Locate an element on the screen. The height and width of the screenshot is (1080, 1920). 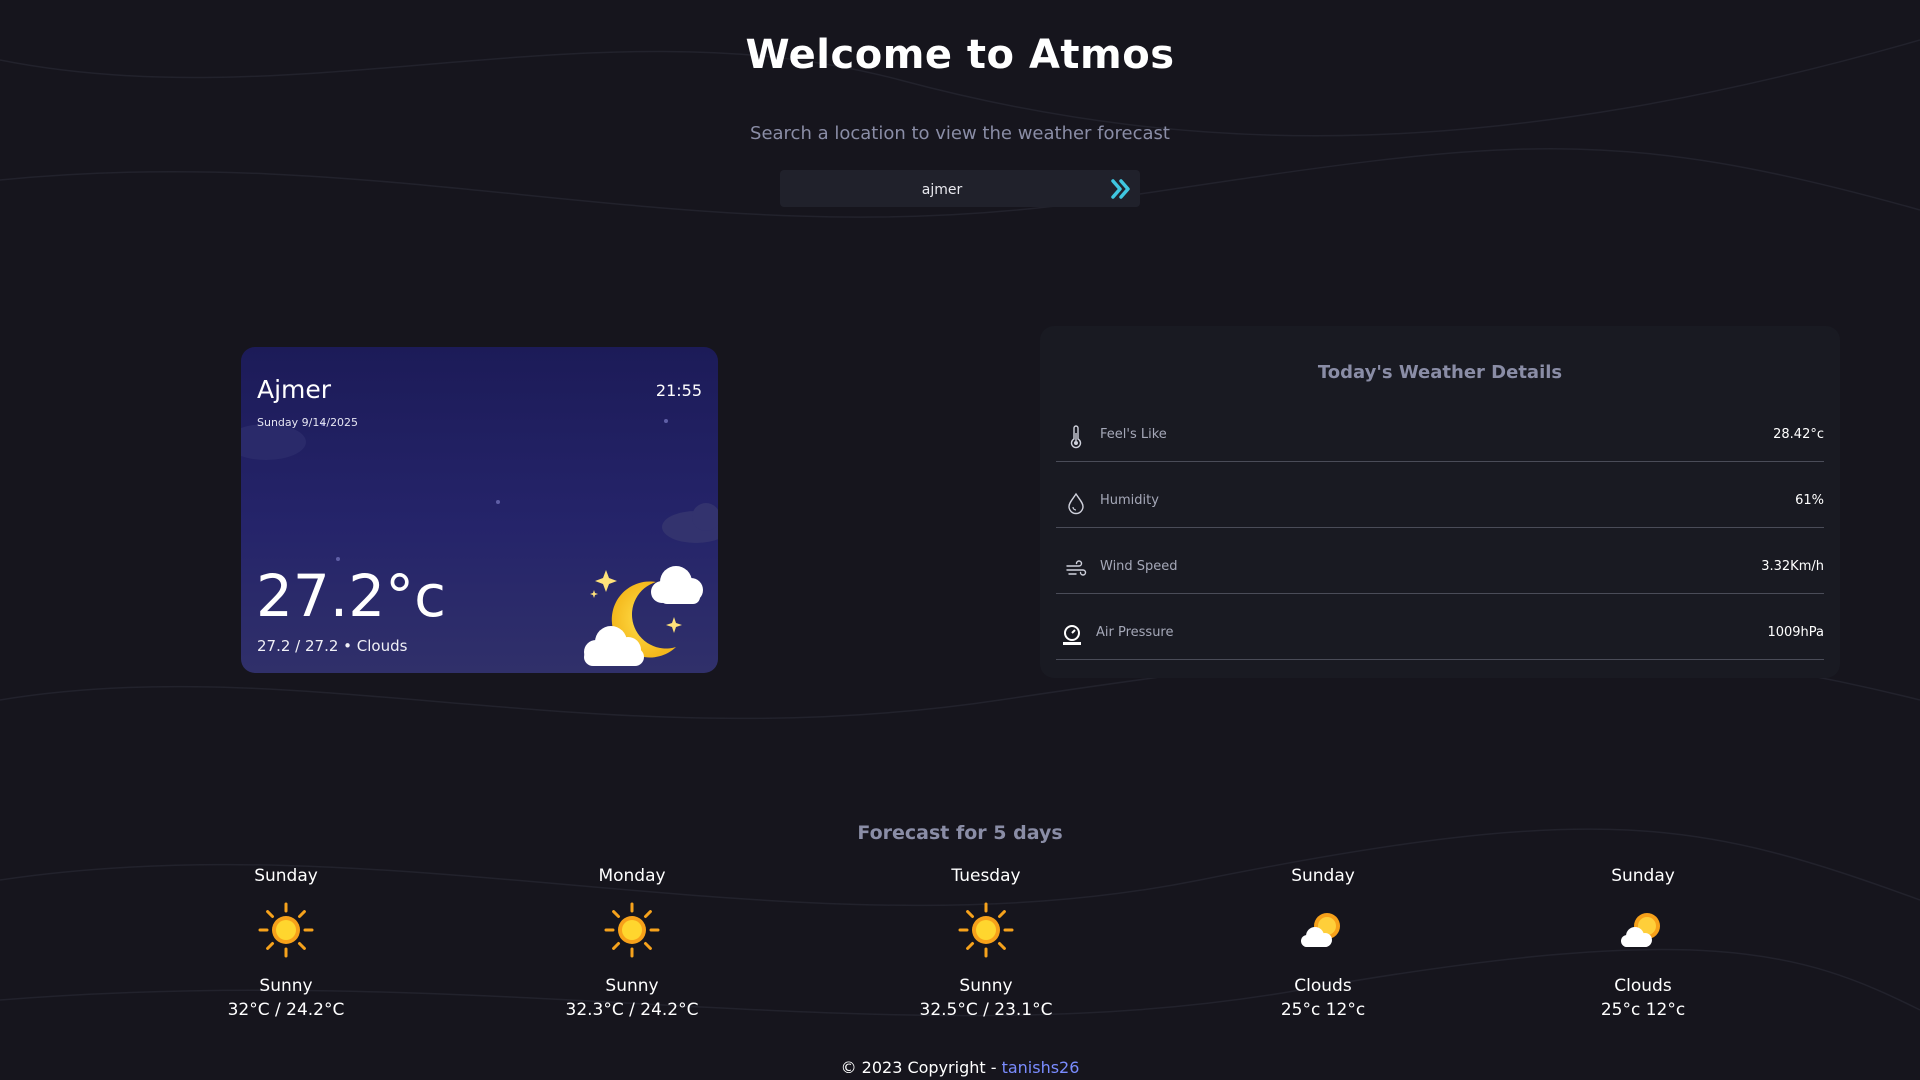
wind-icon is located at coordinates (1076, 568).